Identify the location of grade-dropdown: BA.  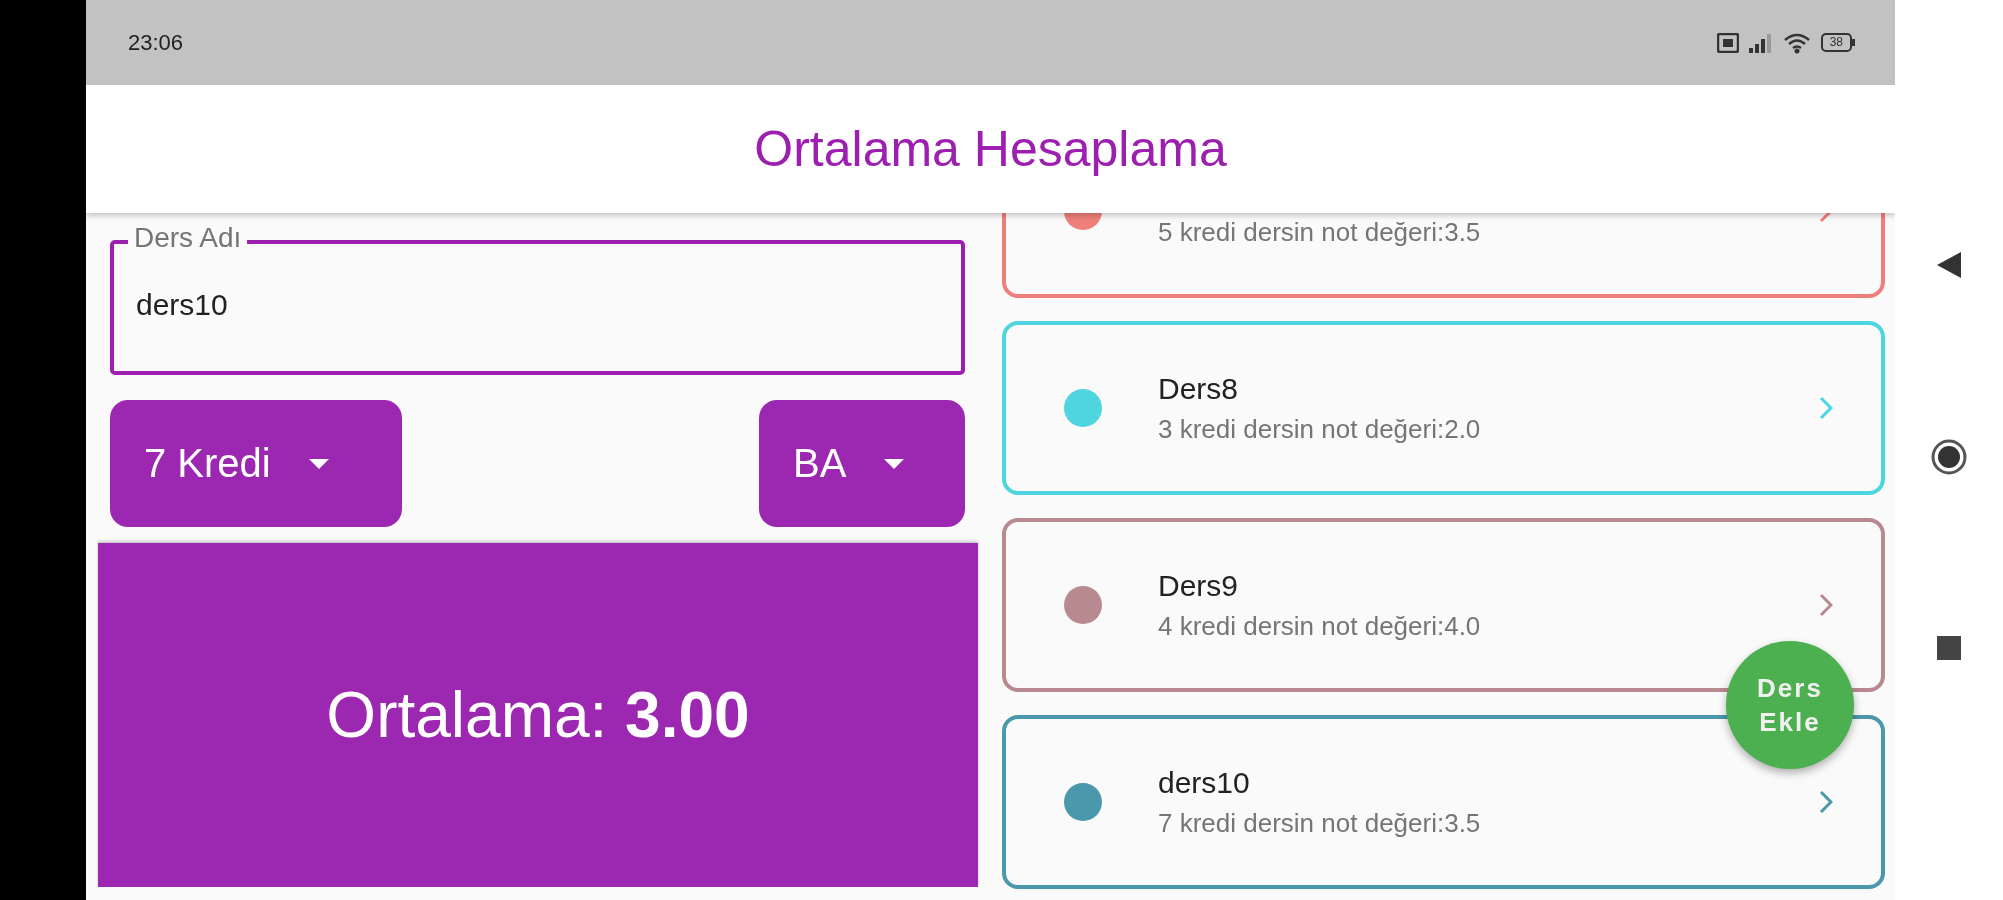
(862, 463).